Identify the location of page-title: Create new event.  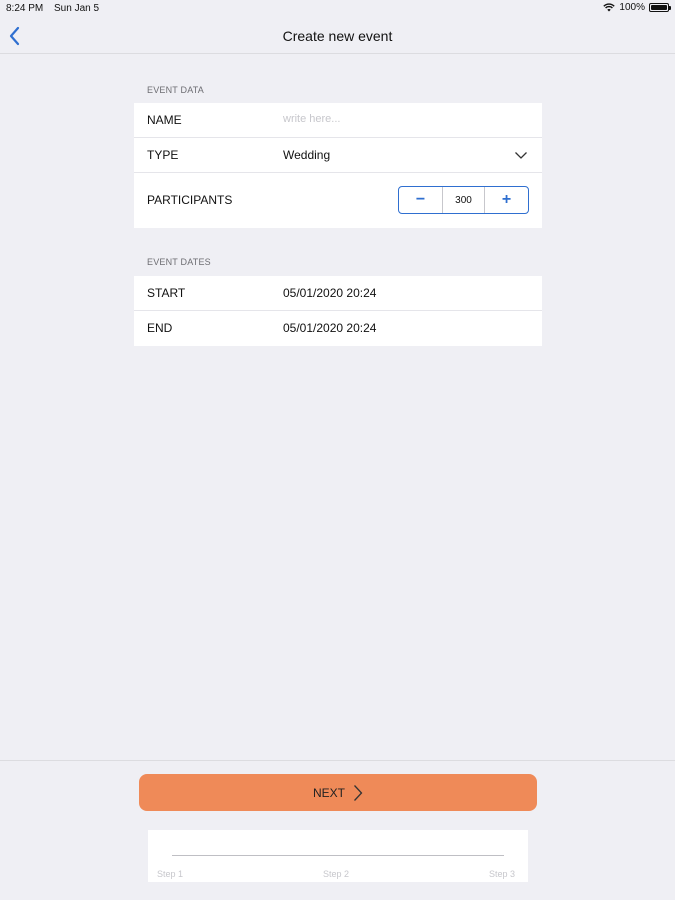
(337, 36).